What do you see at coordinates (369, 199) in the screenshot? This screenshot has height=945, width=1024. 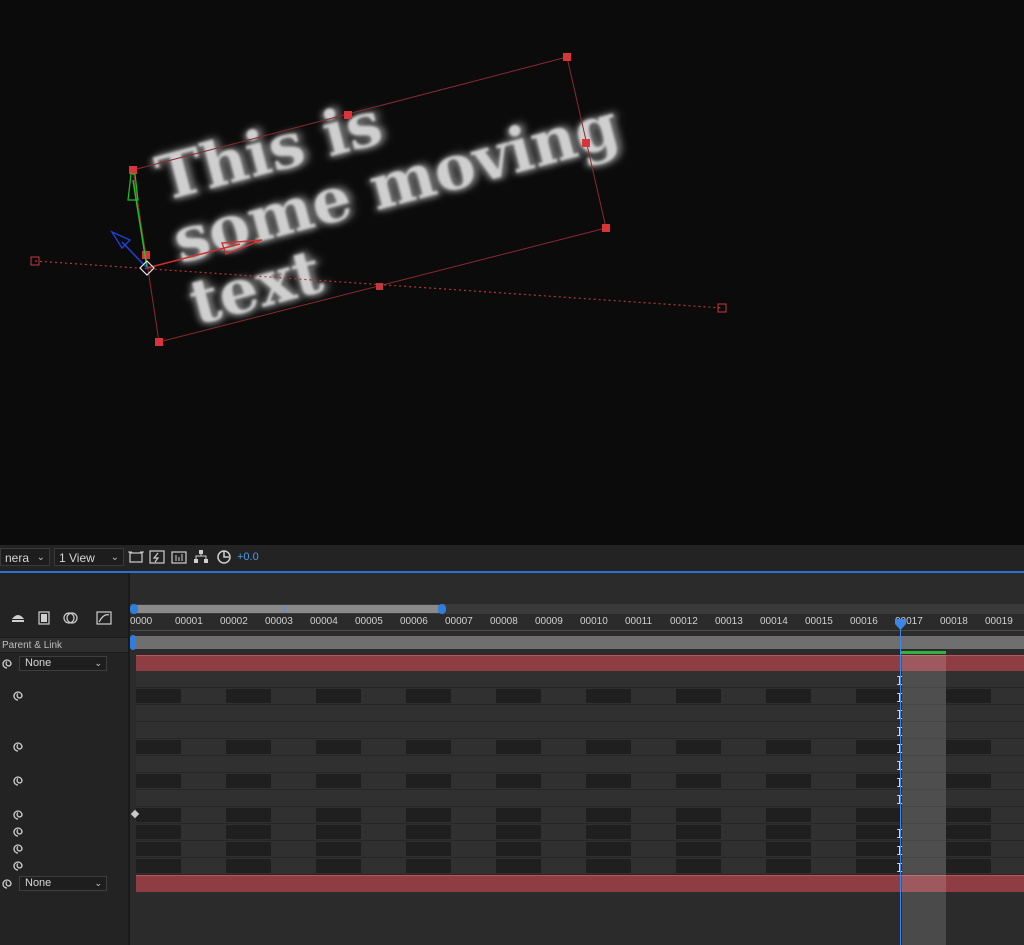 I see `bounding-box-outline` at bounding box center [369, 199].